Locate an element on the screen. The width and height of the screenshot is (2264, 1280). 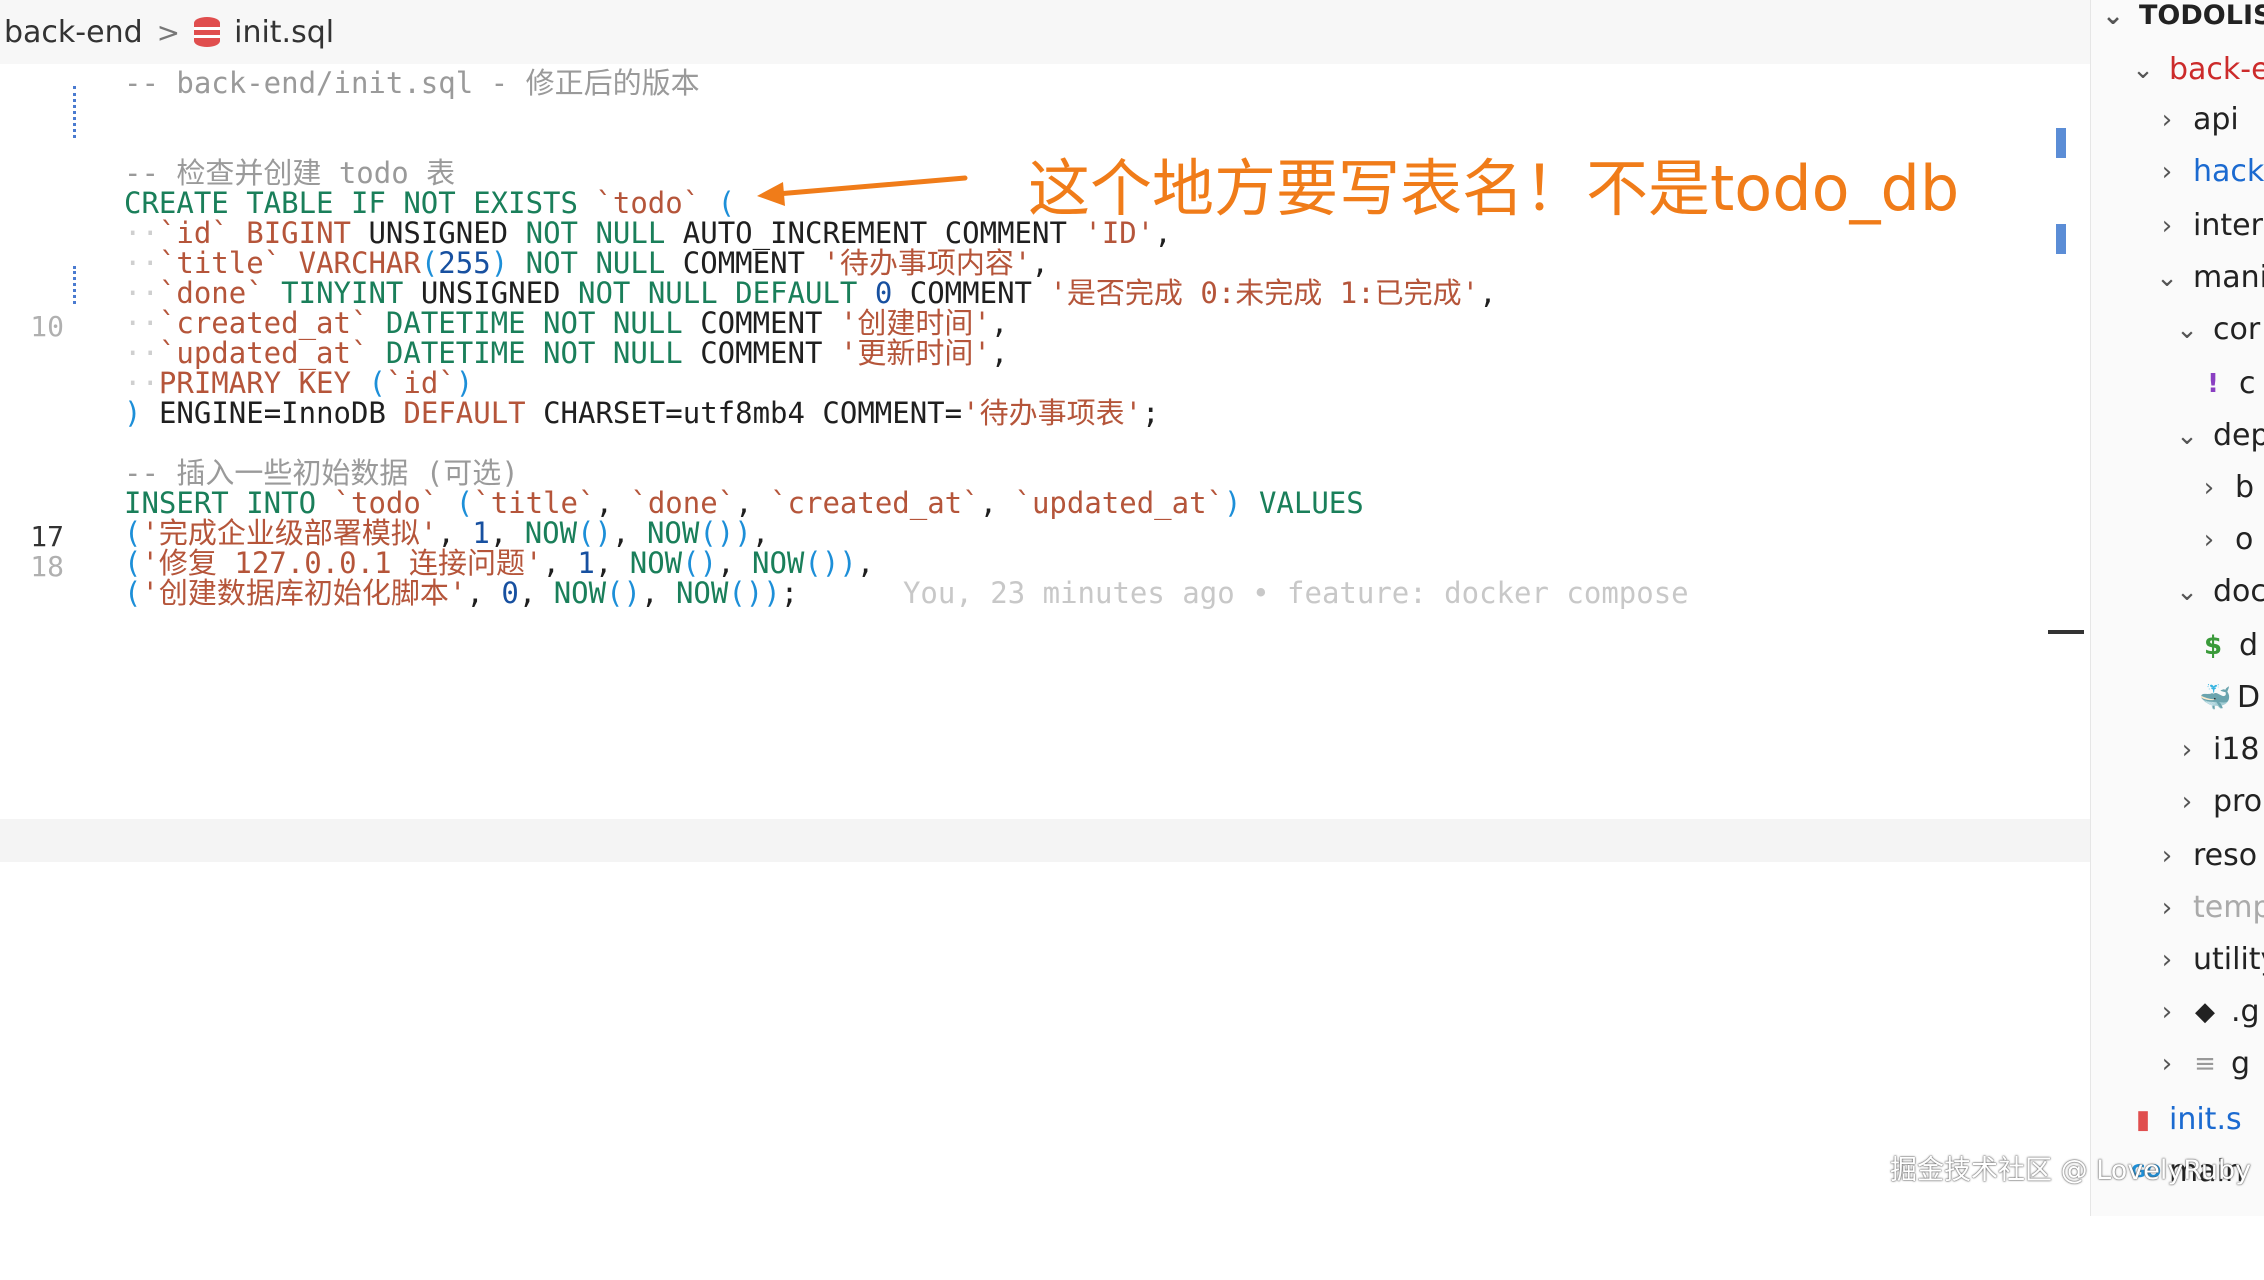
code-line-1: -- back-end/init.sql - 修正后的版本 is located at coordinates (412, 83).